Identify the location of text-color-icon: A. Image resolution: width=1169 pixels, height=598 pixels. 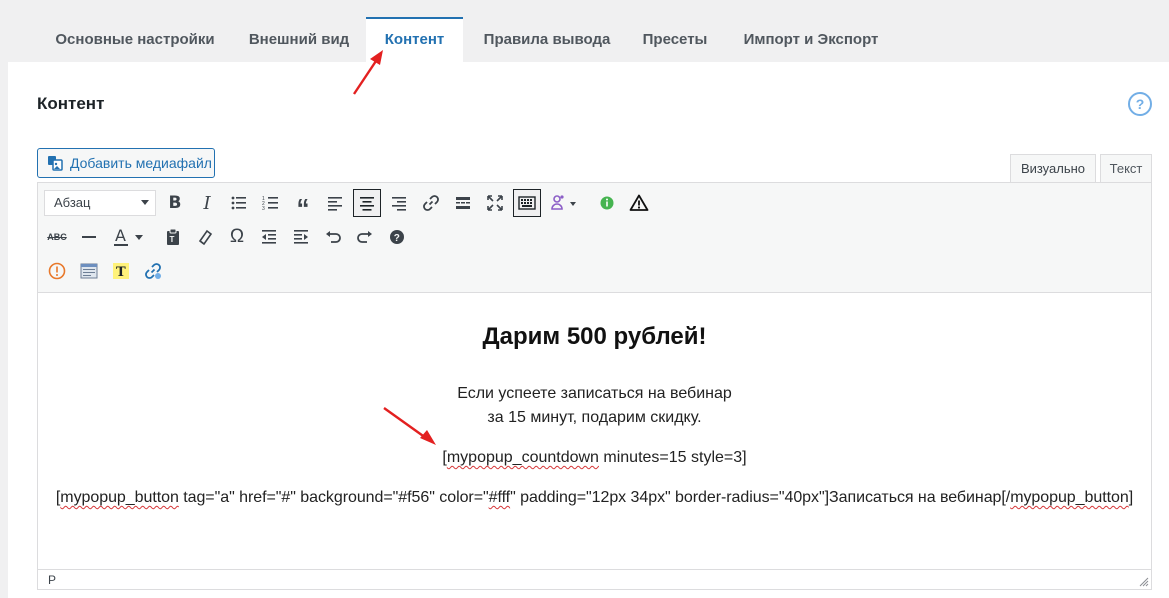
(129, 237).